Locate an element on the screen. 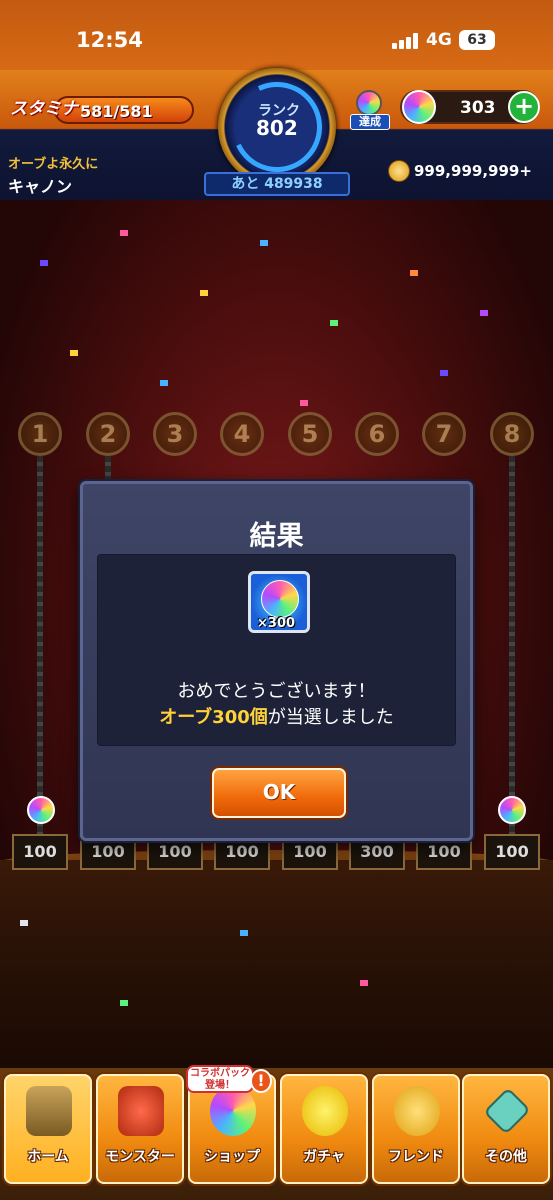 The height and width of the screenshot is (1200, 553). stamina-value: 581/581 is located at coordinates (116, 111).